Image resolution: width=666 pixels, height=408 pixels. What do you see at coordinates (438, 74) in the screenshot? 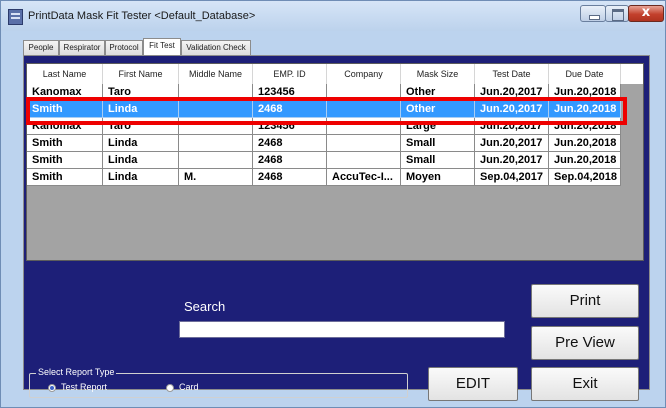
I see `column-header: Mask Size` at bounding box center [438, 74].